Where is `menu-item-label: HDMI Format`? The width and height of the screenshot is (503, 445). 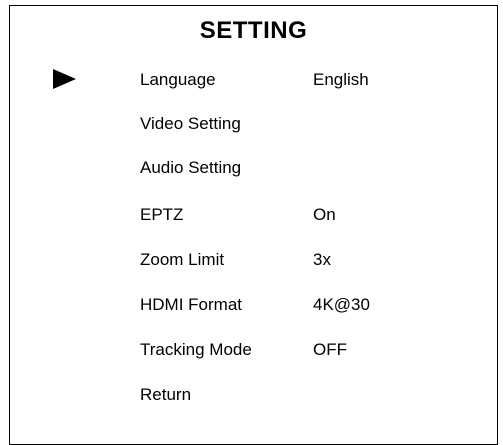 menu-item-label: HDMI Format is located at coordinates (191, 304).